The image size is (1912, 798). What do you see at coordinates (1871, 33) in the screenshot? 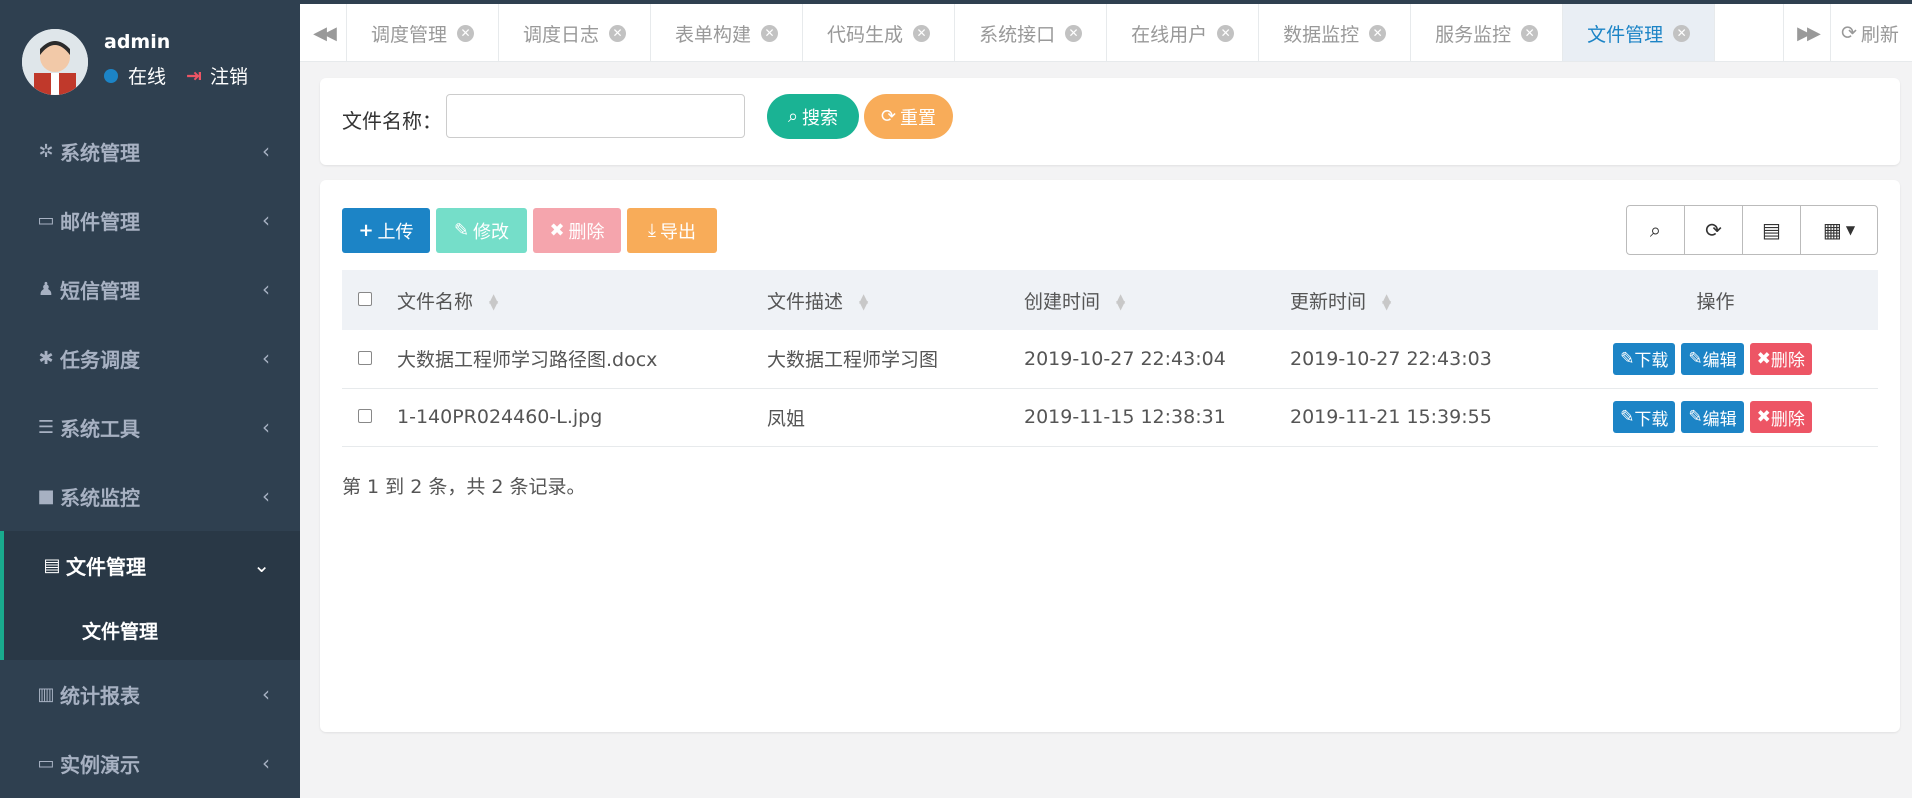
I see `tab-refresh-button: ⟳ 刷新` at bounding box center [1871, 33].